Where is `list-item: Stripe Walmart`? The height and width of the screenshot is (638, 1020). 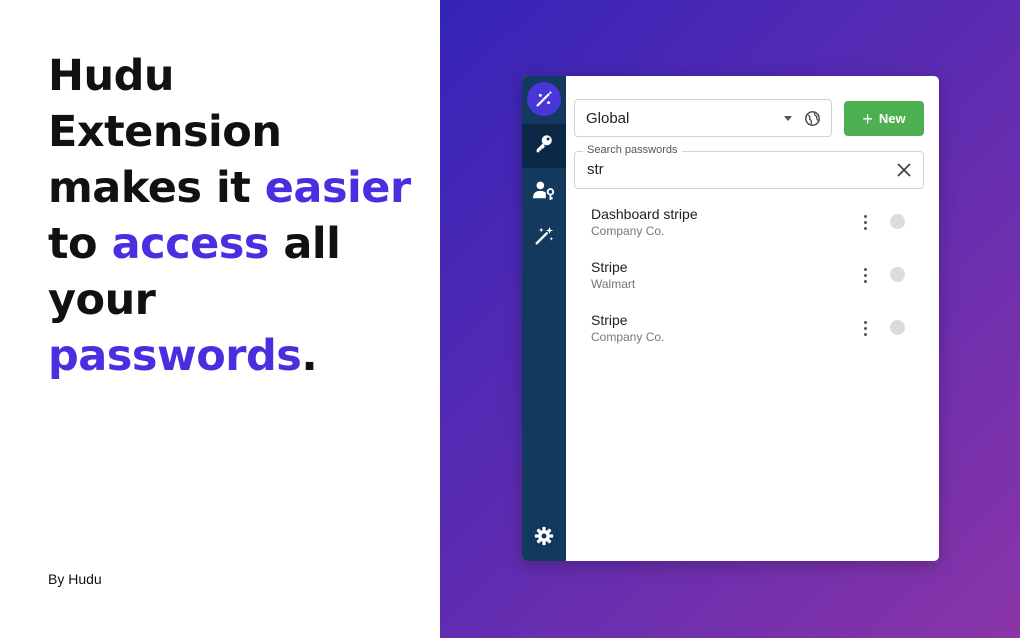
list-item: Stripe Walmart is located at coordinates (752, 279).